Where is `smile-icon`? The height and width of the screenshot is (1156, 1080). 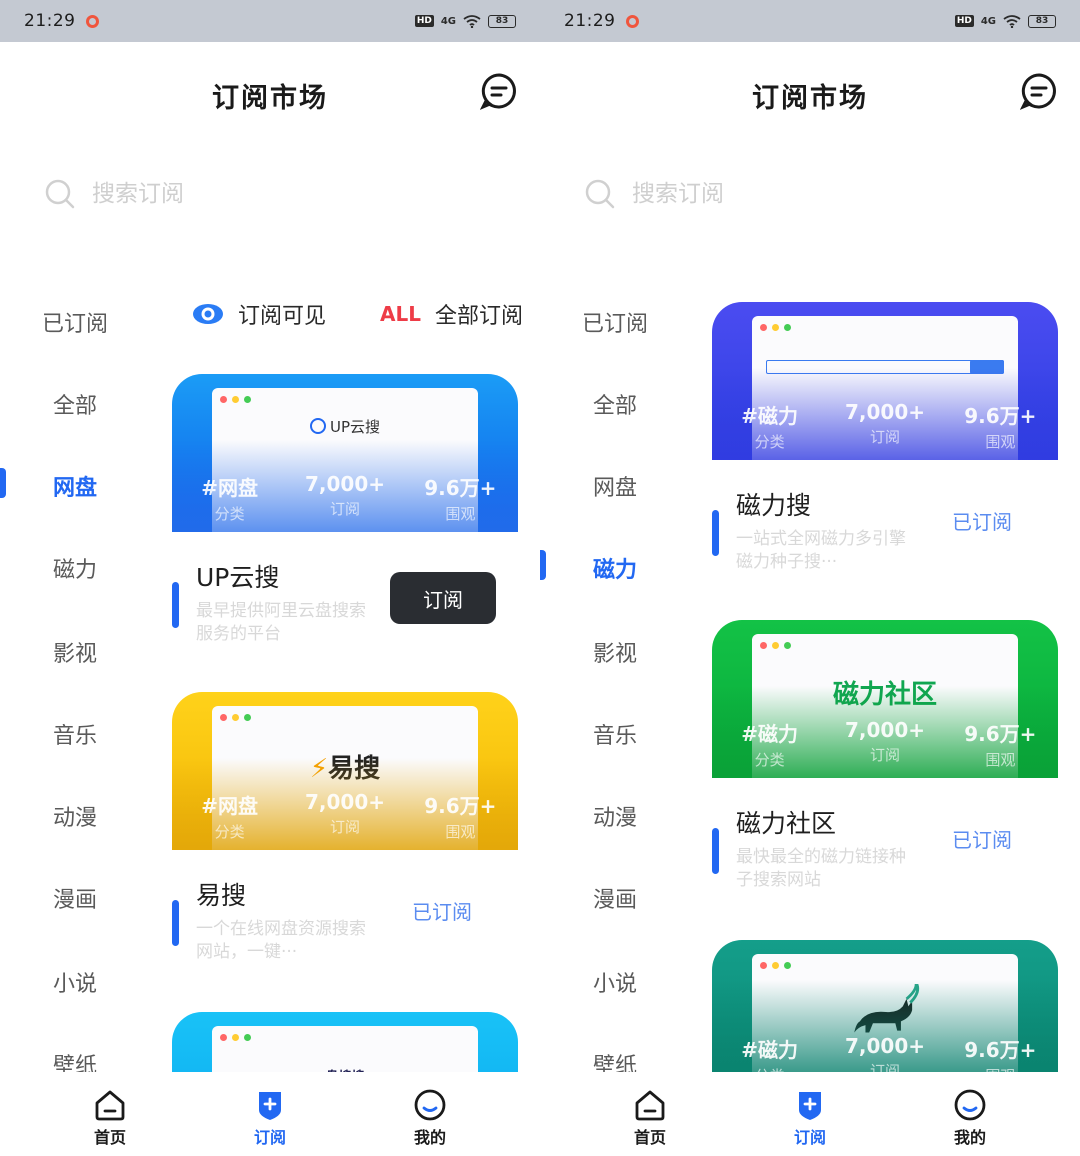
smile-icon is located at coordinates (430, 1105).